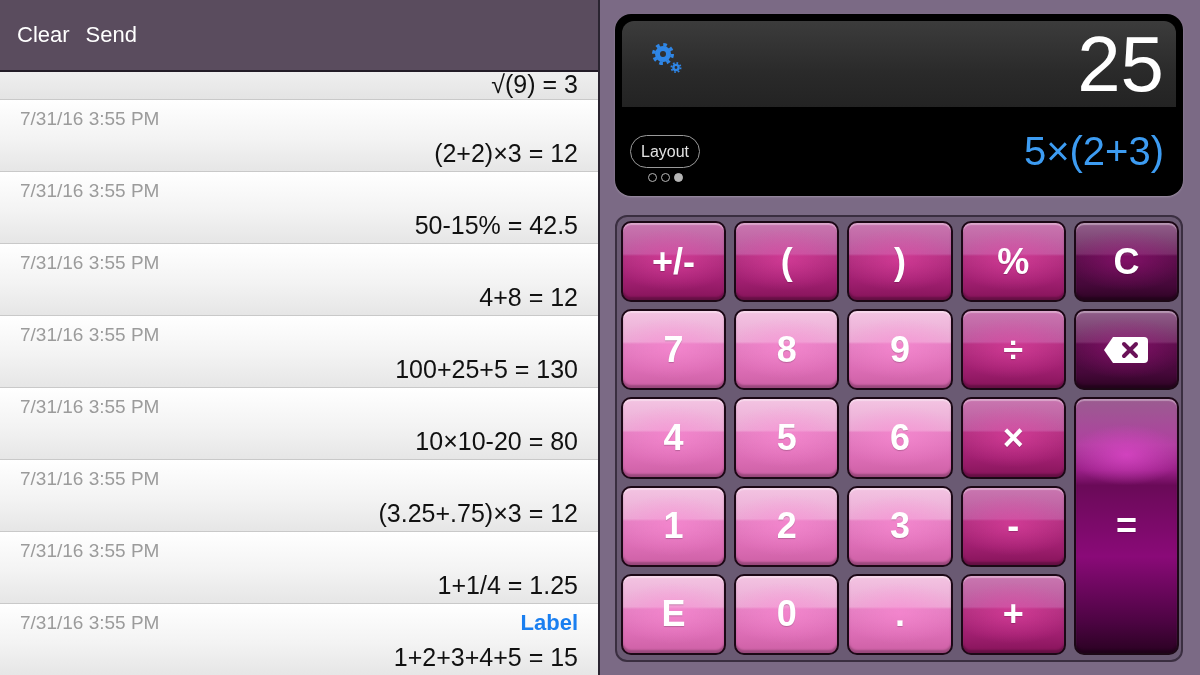  What do you see at coordinates (667, 58) in the screenshot?
I see `settings-icon` at bounding box center [667, 58].